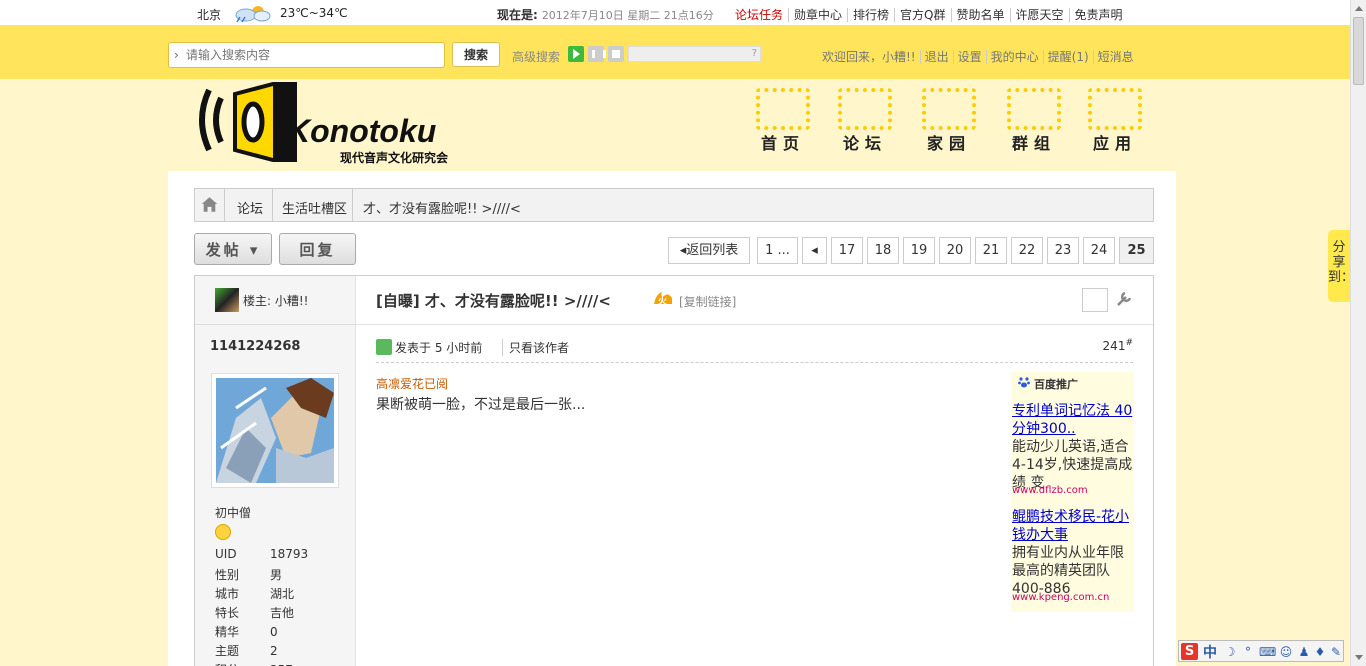  I want to click on home-icon, so click(210, 205).